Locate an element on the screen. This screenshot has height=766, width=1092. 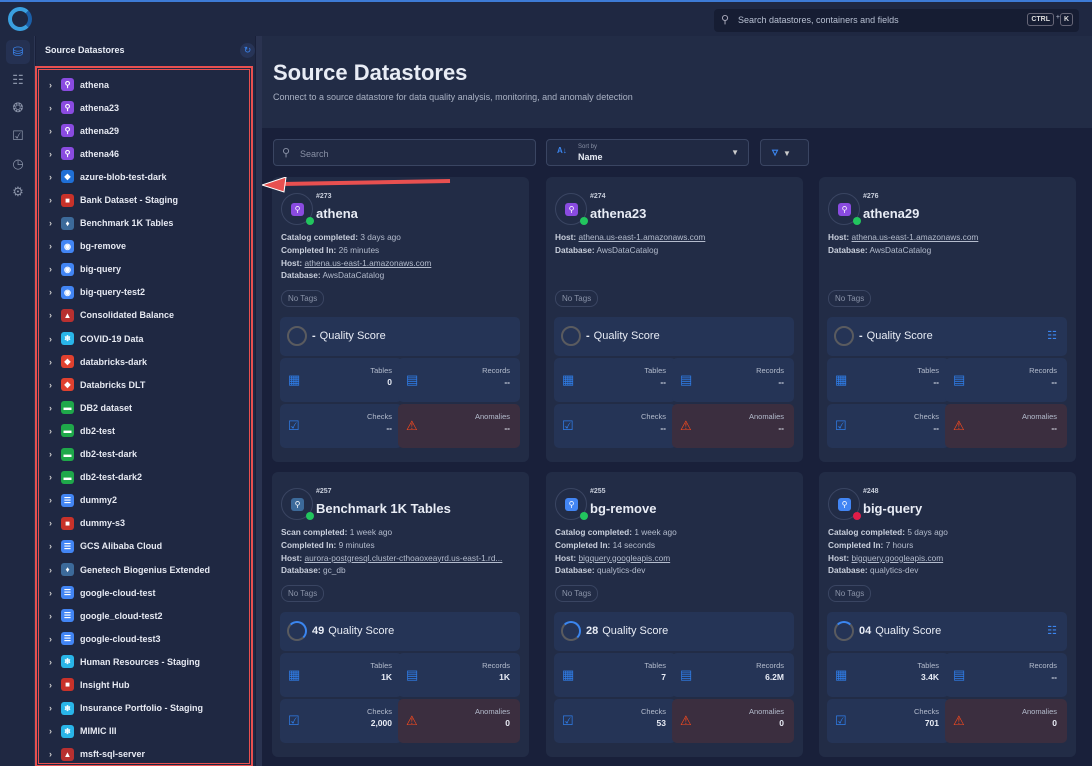
sidebar-item-google-cloud-test3: › ☰ google-cloud-test3 is located at coordinates (144, 638).